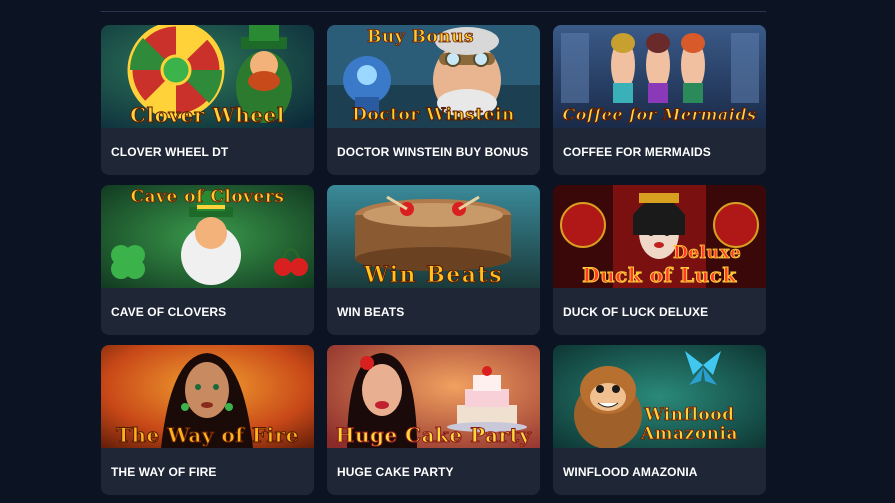 The height and width of the screenshot is (503, 895). I want to click on game-title: WIN BEATS, so click(433, 311).